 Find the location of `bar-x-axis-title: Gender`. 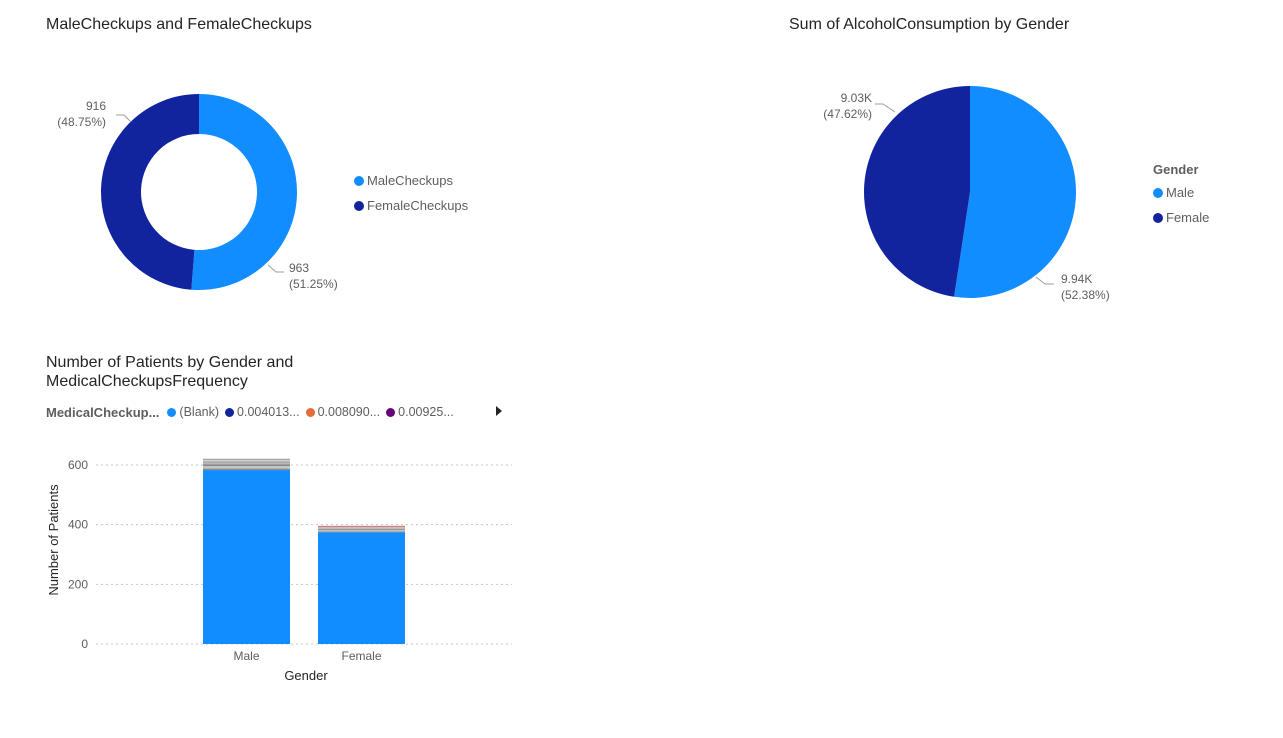

bar-x-axis-title: Gender is located at coordinates (306, 675).